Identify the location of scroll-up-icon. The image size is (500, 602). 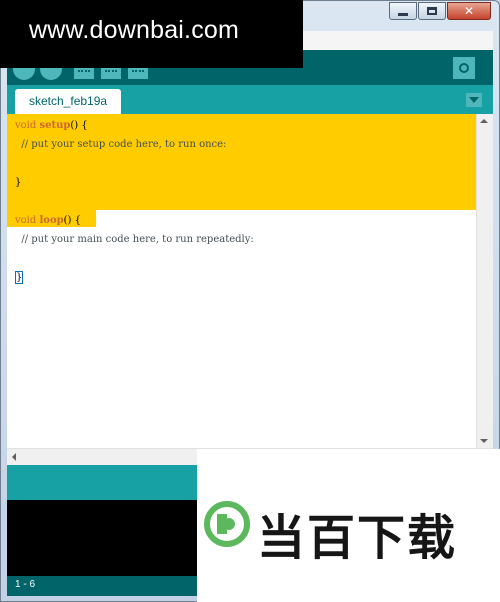
(484, 121).